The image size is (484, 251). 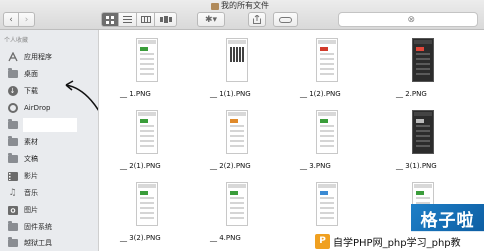 I want to click on tag-button, so click(x=285, y=19).